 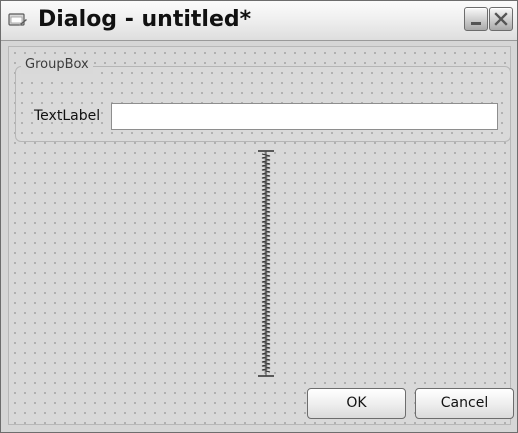 What do you see at coordinates (464, 403) in the screenshot?
I see `cancel-button: Cancel` at bounding box center [464, 403].